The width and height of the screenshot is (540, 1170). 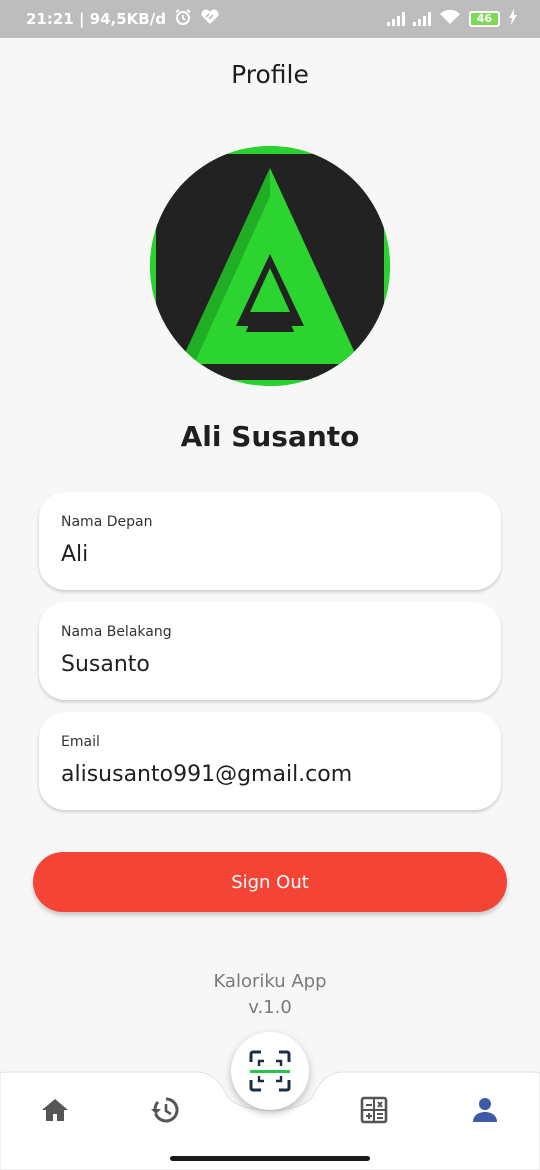 What do you see at coordinates (270, 882) in the screenshot?
I see `sign-out-button: Sign Out` at bounding box center [270, 882].